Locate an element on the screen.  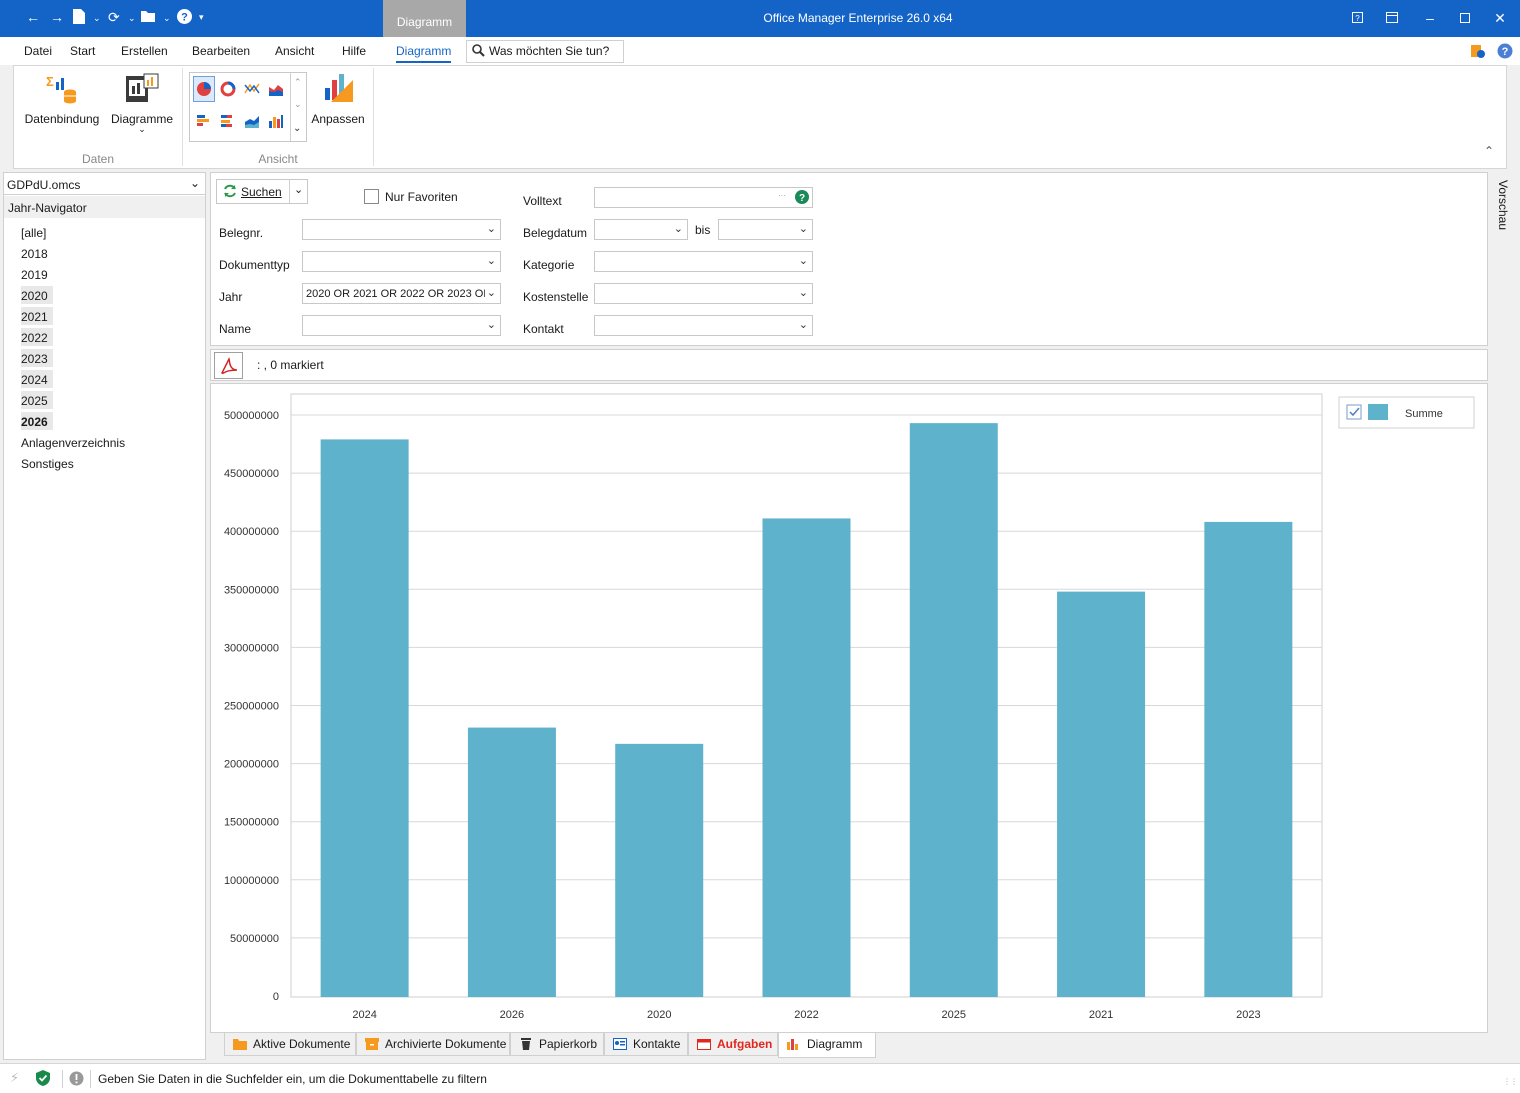
x-tick-label: 2024 is located at coordinates (364, 1015).